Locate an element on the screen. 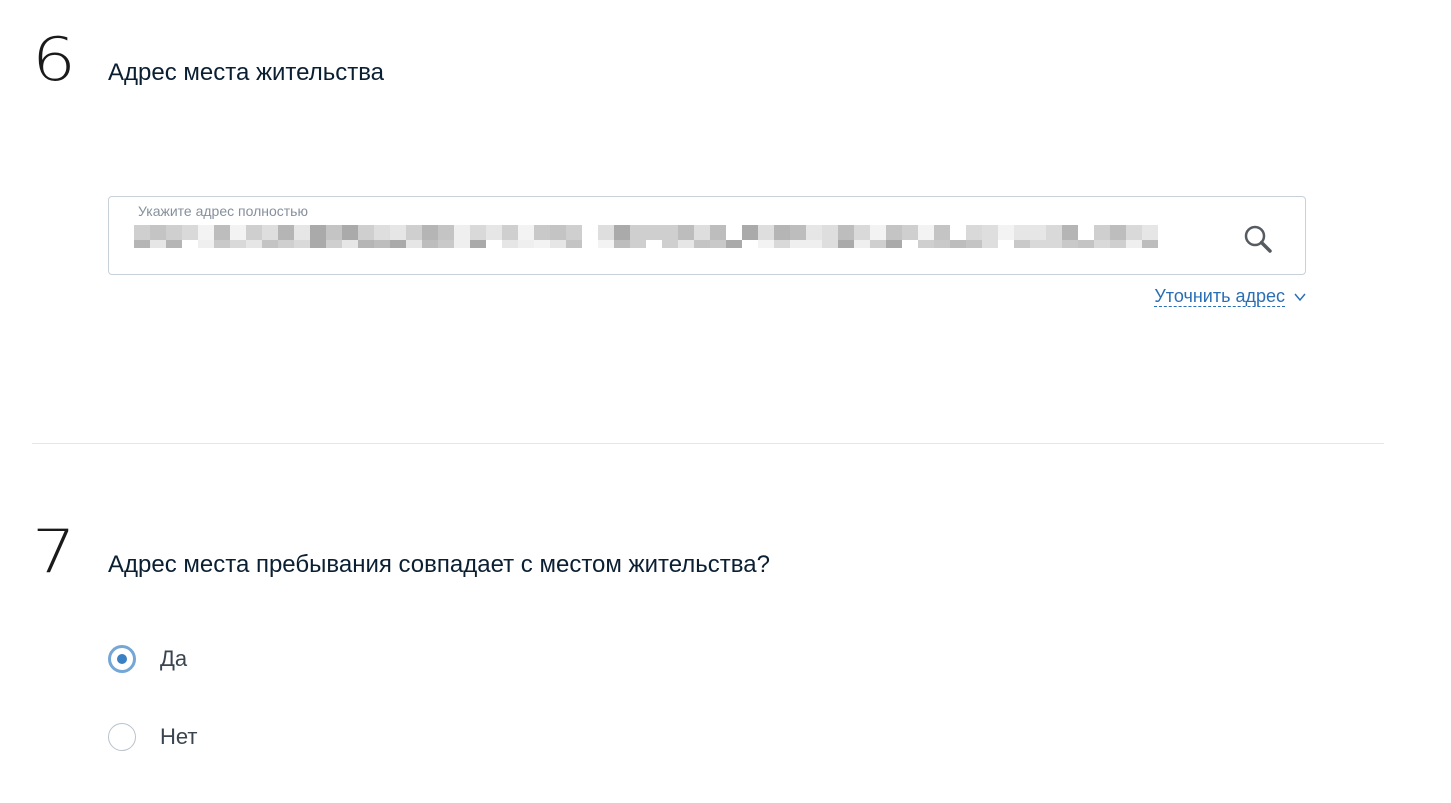  radio-button-checked is located at coordinates (122, 659).